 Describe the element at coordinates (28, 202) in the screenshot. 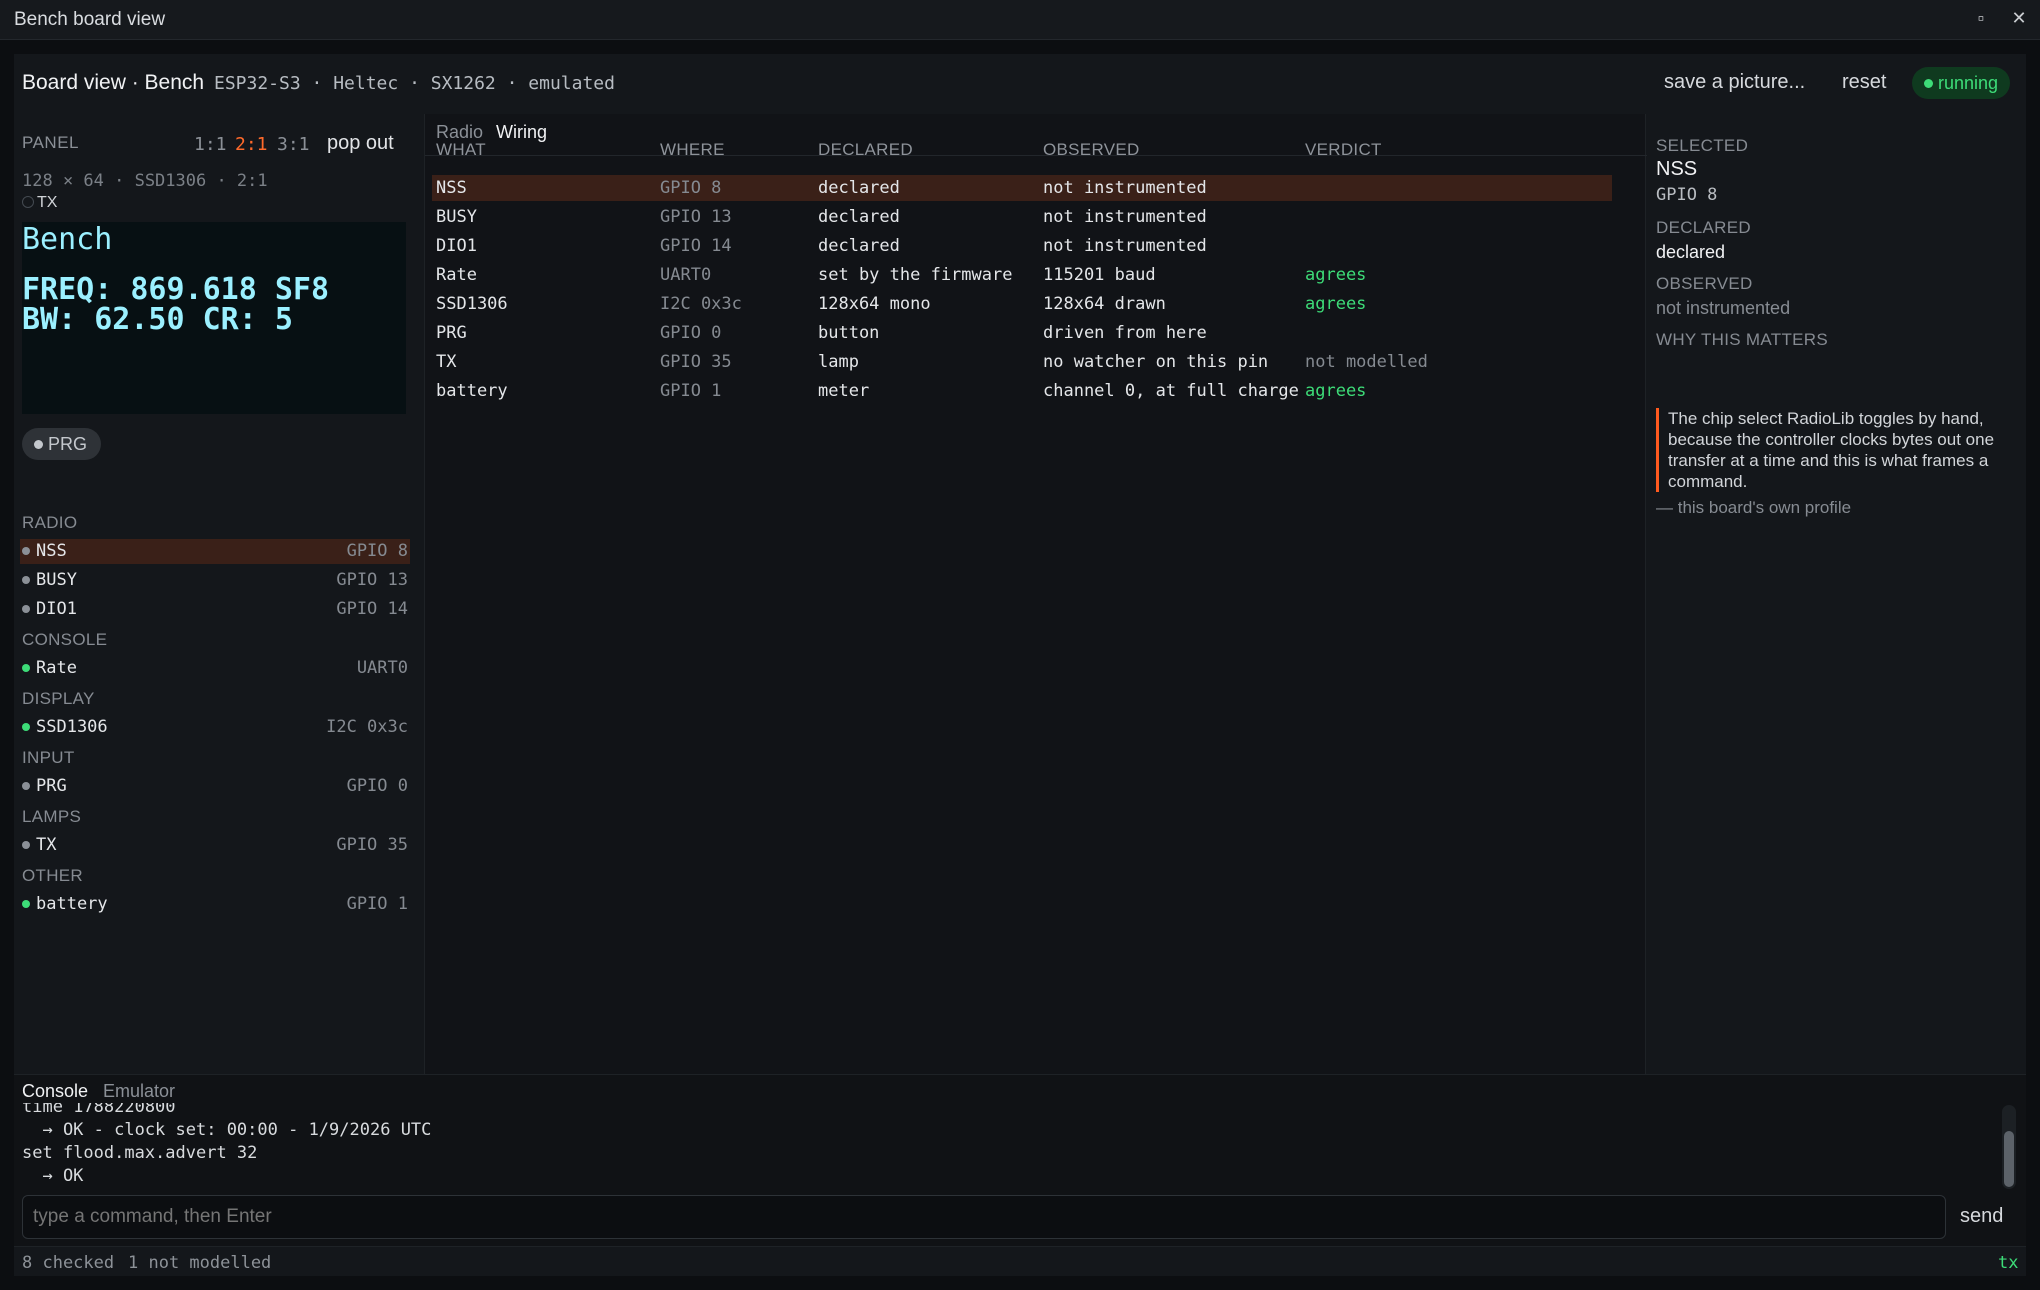

I see `lamp-ring-icon` at that location.